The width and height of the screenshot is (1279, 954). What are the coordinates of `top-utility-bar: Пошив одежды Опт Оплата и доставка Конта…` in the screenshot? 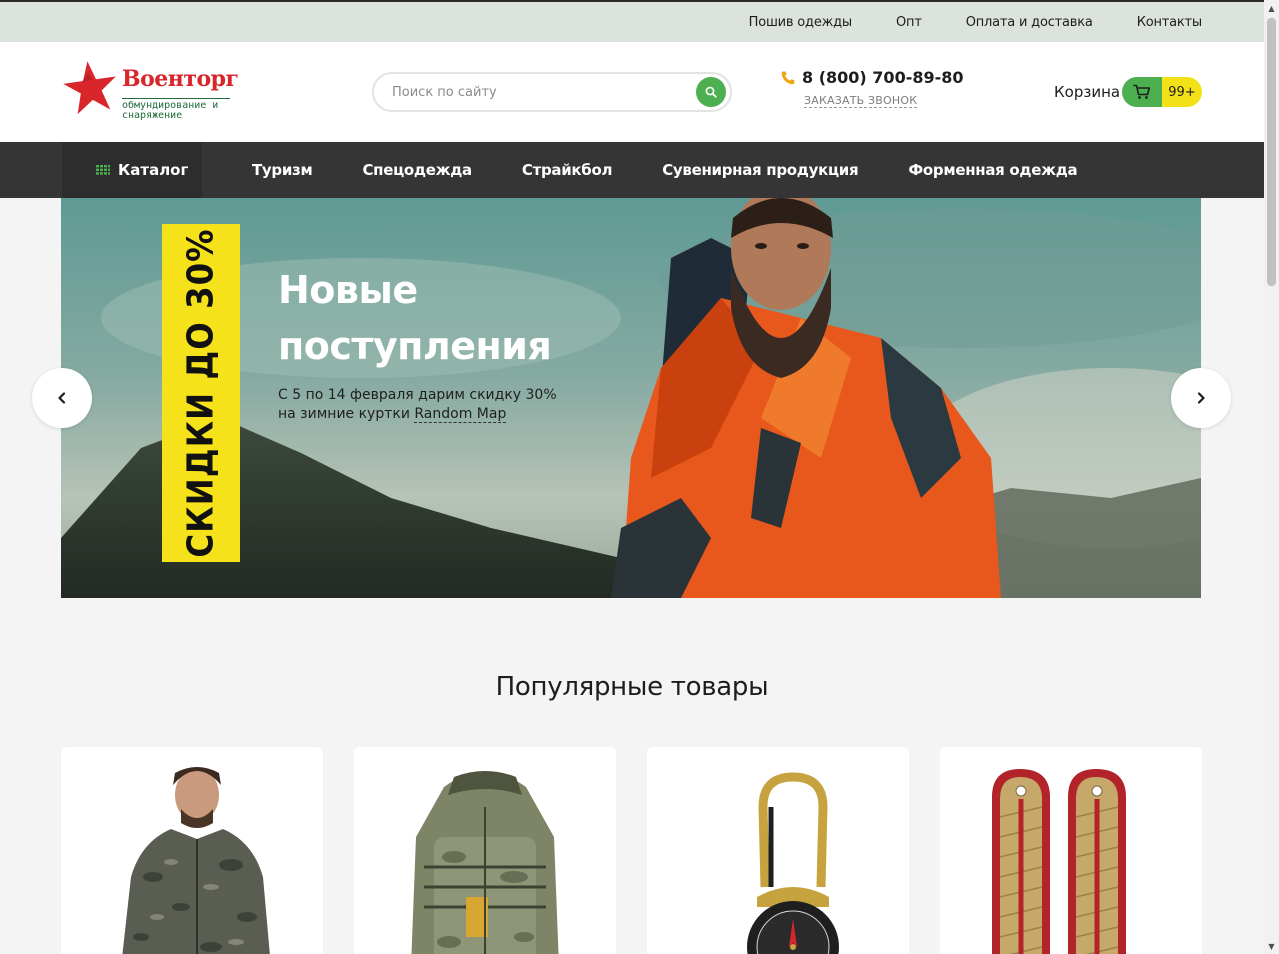 It's located at (632, 21).